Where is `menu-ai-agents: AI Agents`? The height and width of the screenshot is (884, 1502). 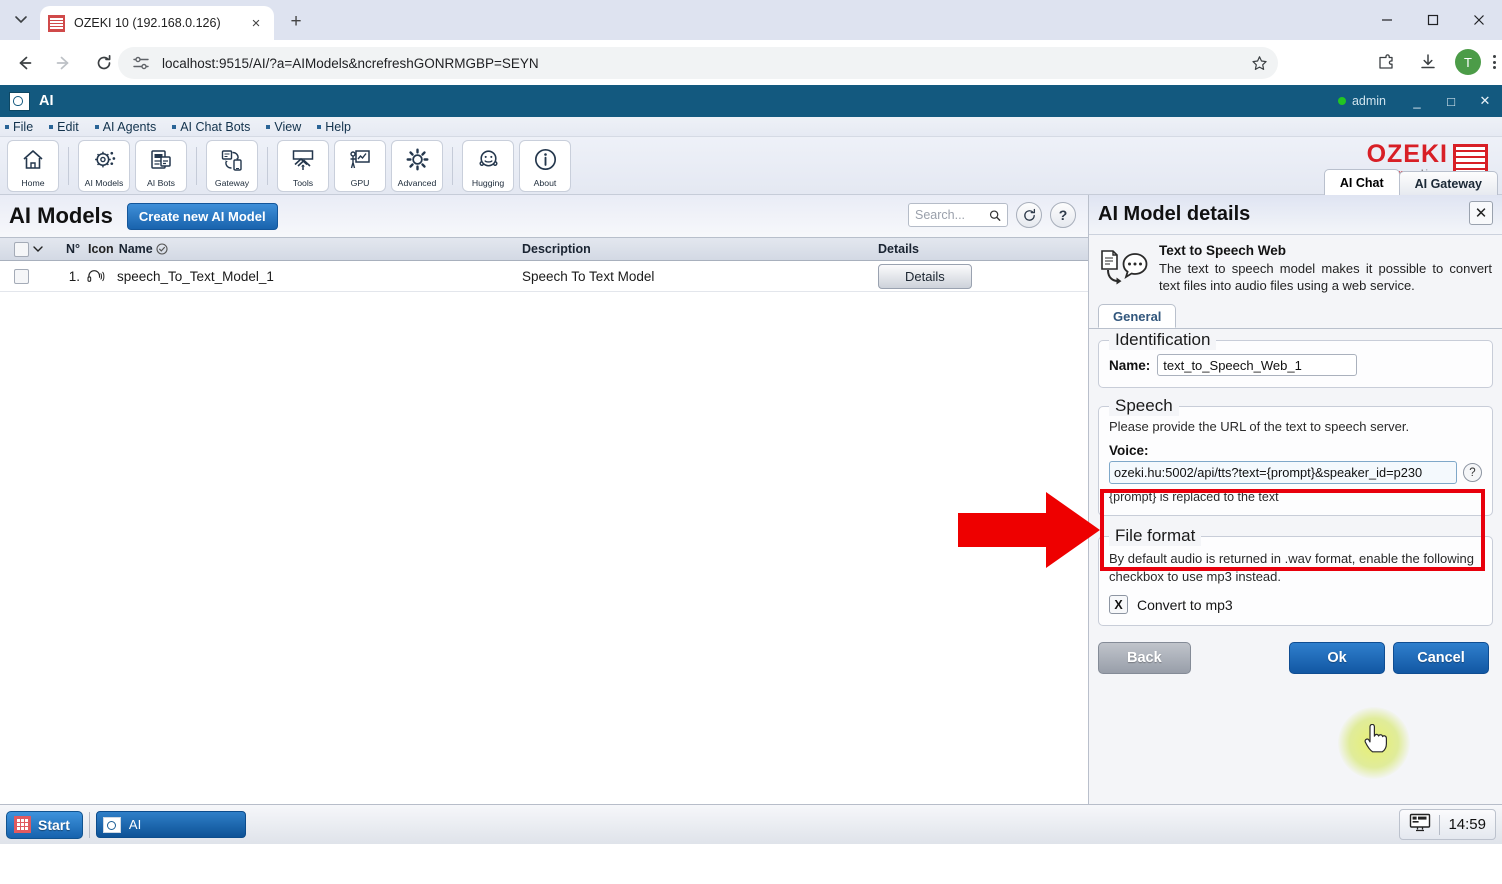 menu-ai-agents: AI Agents is located at coordinates (126, 127).